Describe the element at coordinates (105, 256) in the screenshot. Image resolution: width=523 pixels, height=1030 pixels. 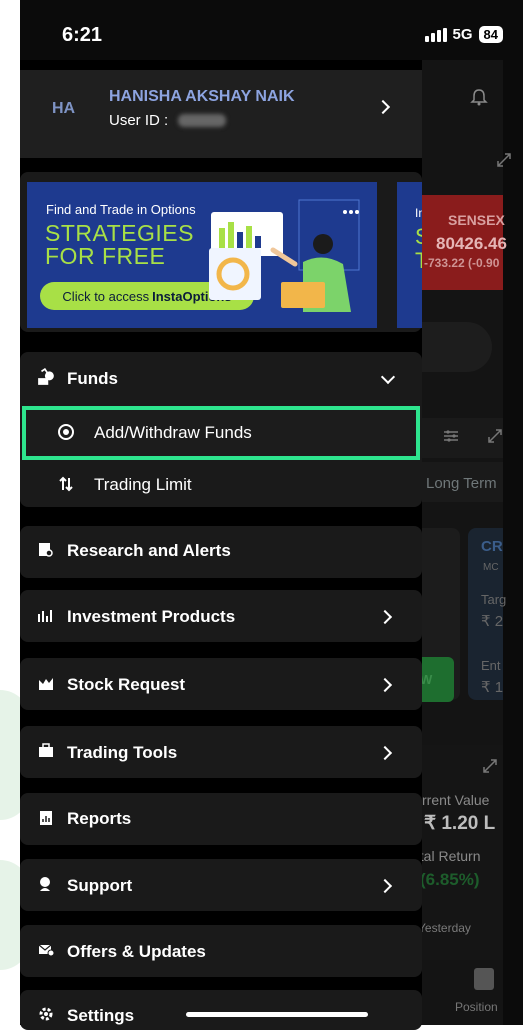
I see `banner-headline-line2: FOR FREE` at that location.